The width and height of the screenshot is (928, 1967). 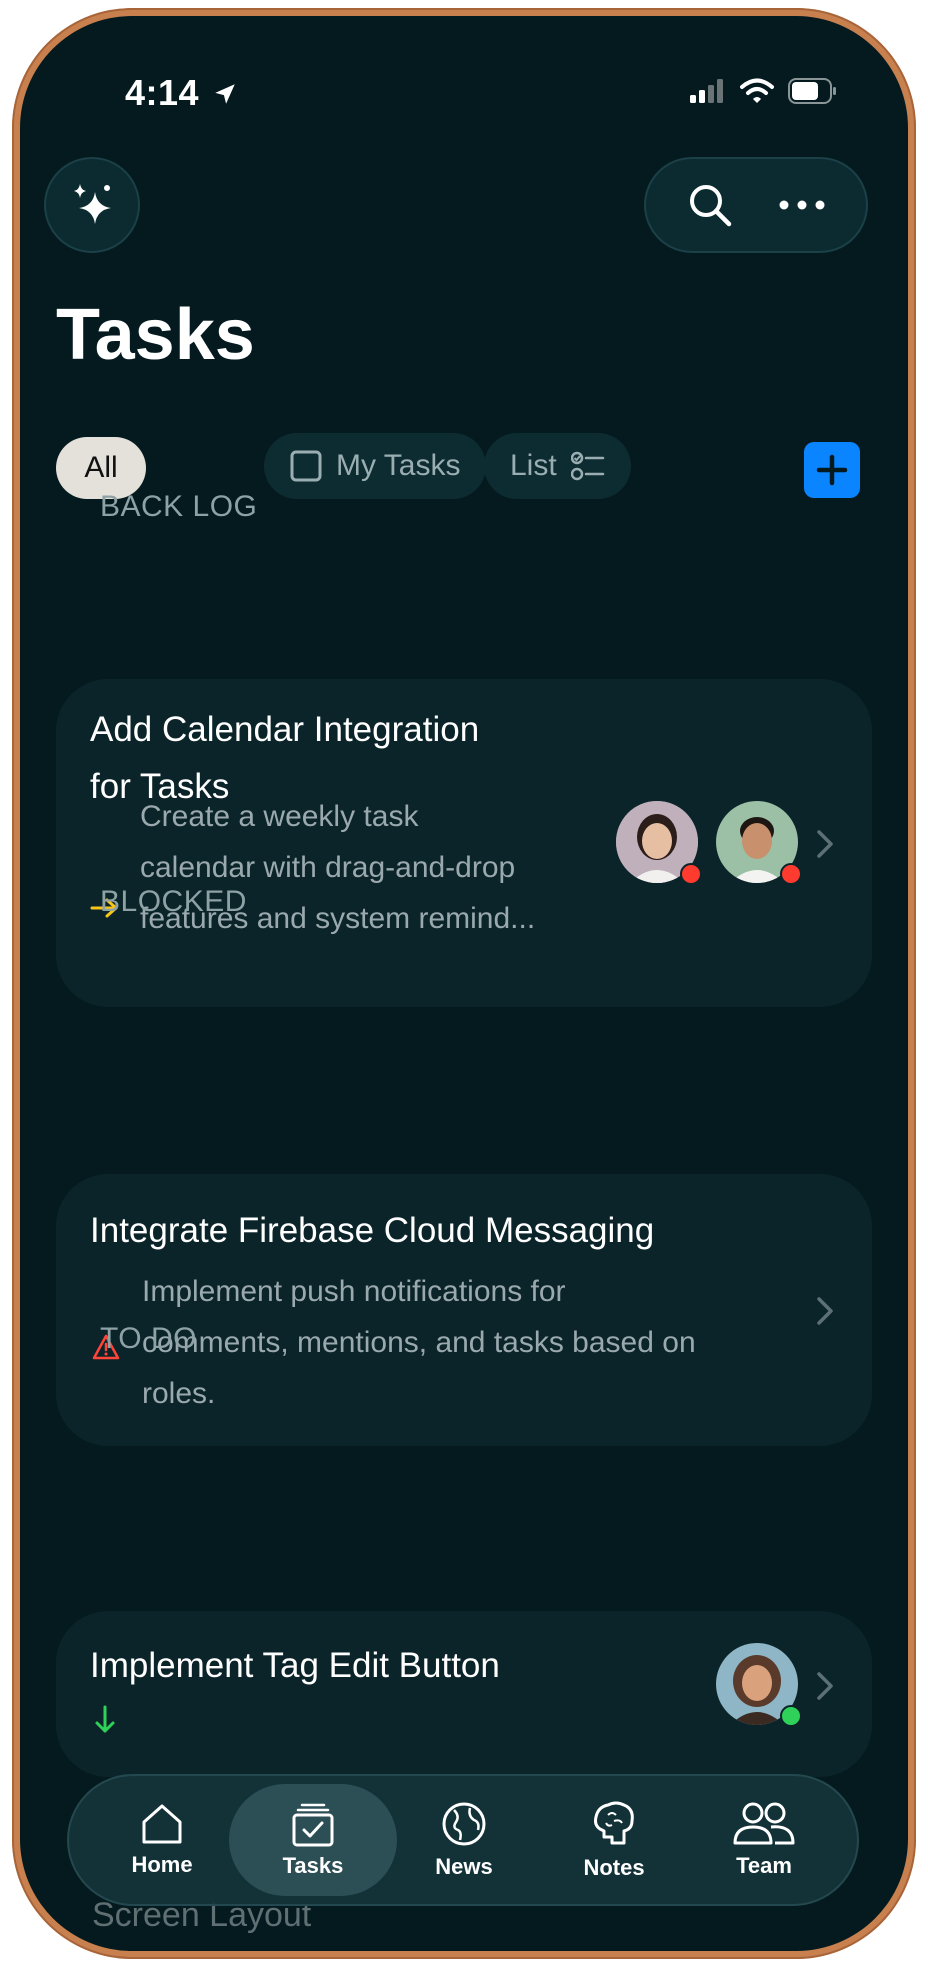 I want to click on task-description-line: Create a weekly task, so click(x=279, y=816).